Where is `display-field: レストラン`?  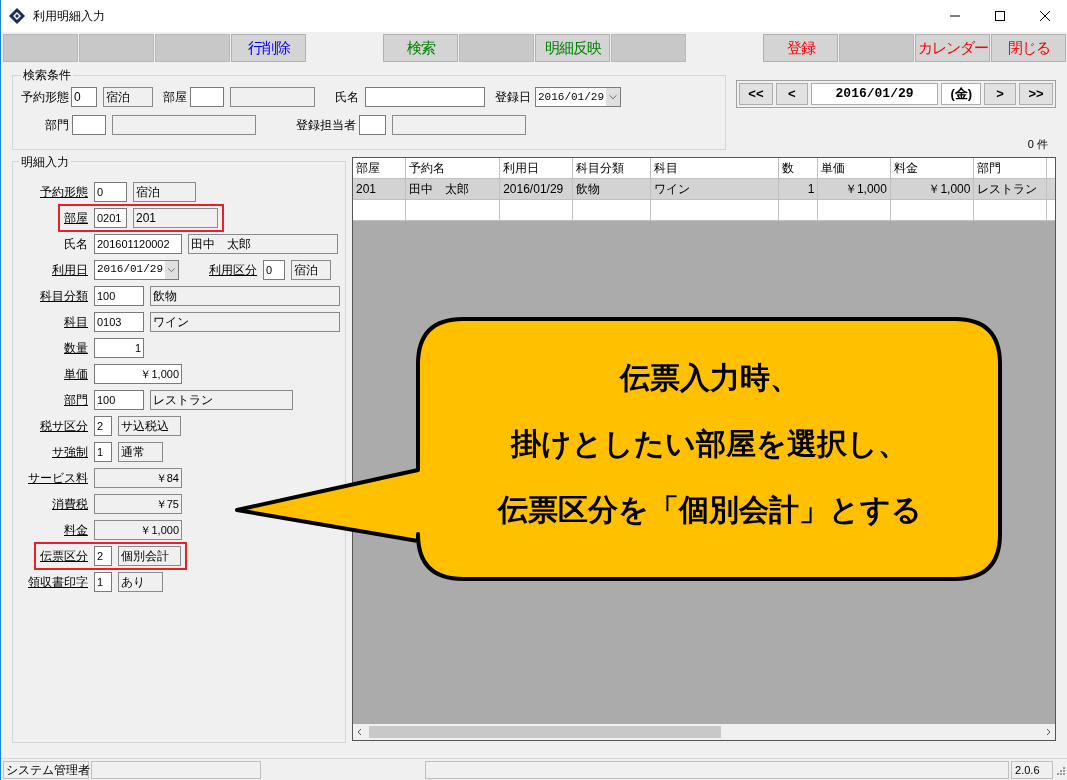 display-field: レストラン is located at coordinates (221, 399).